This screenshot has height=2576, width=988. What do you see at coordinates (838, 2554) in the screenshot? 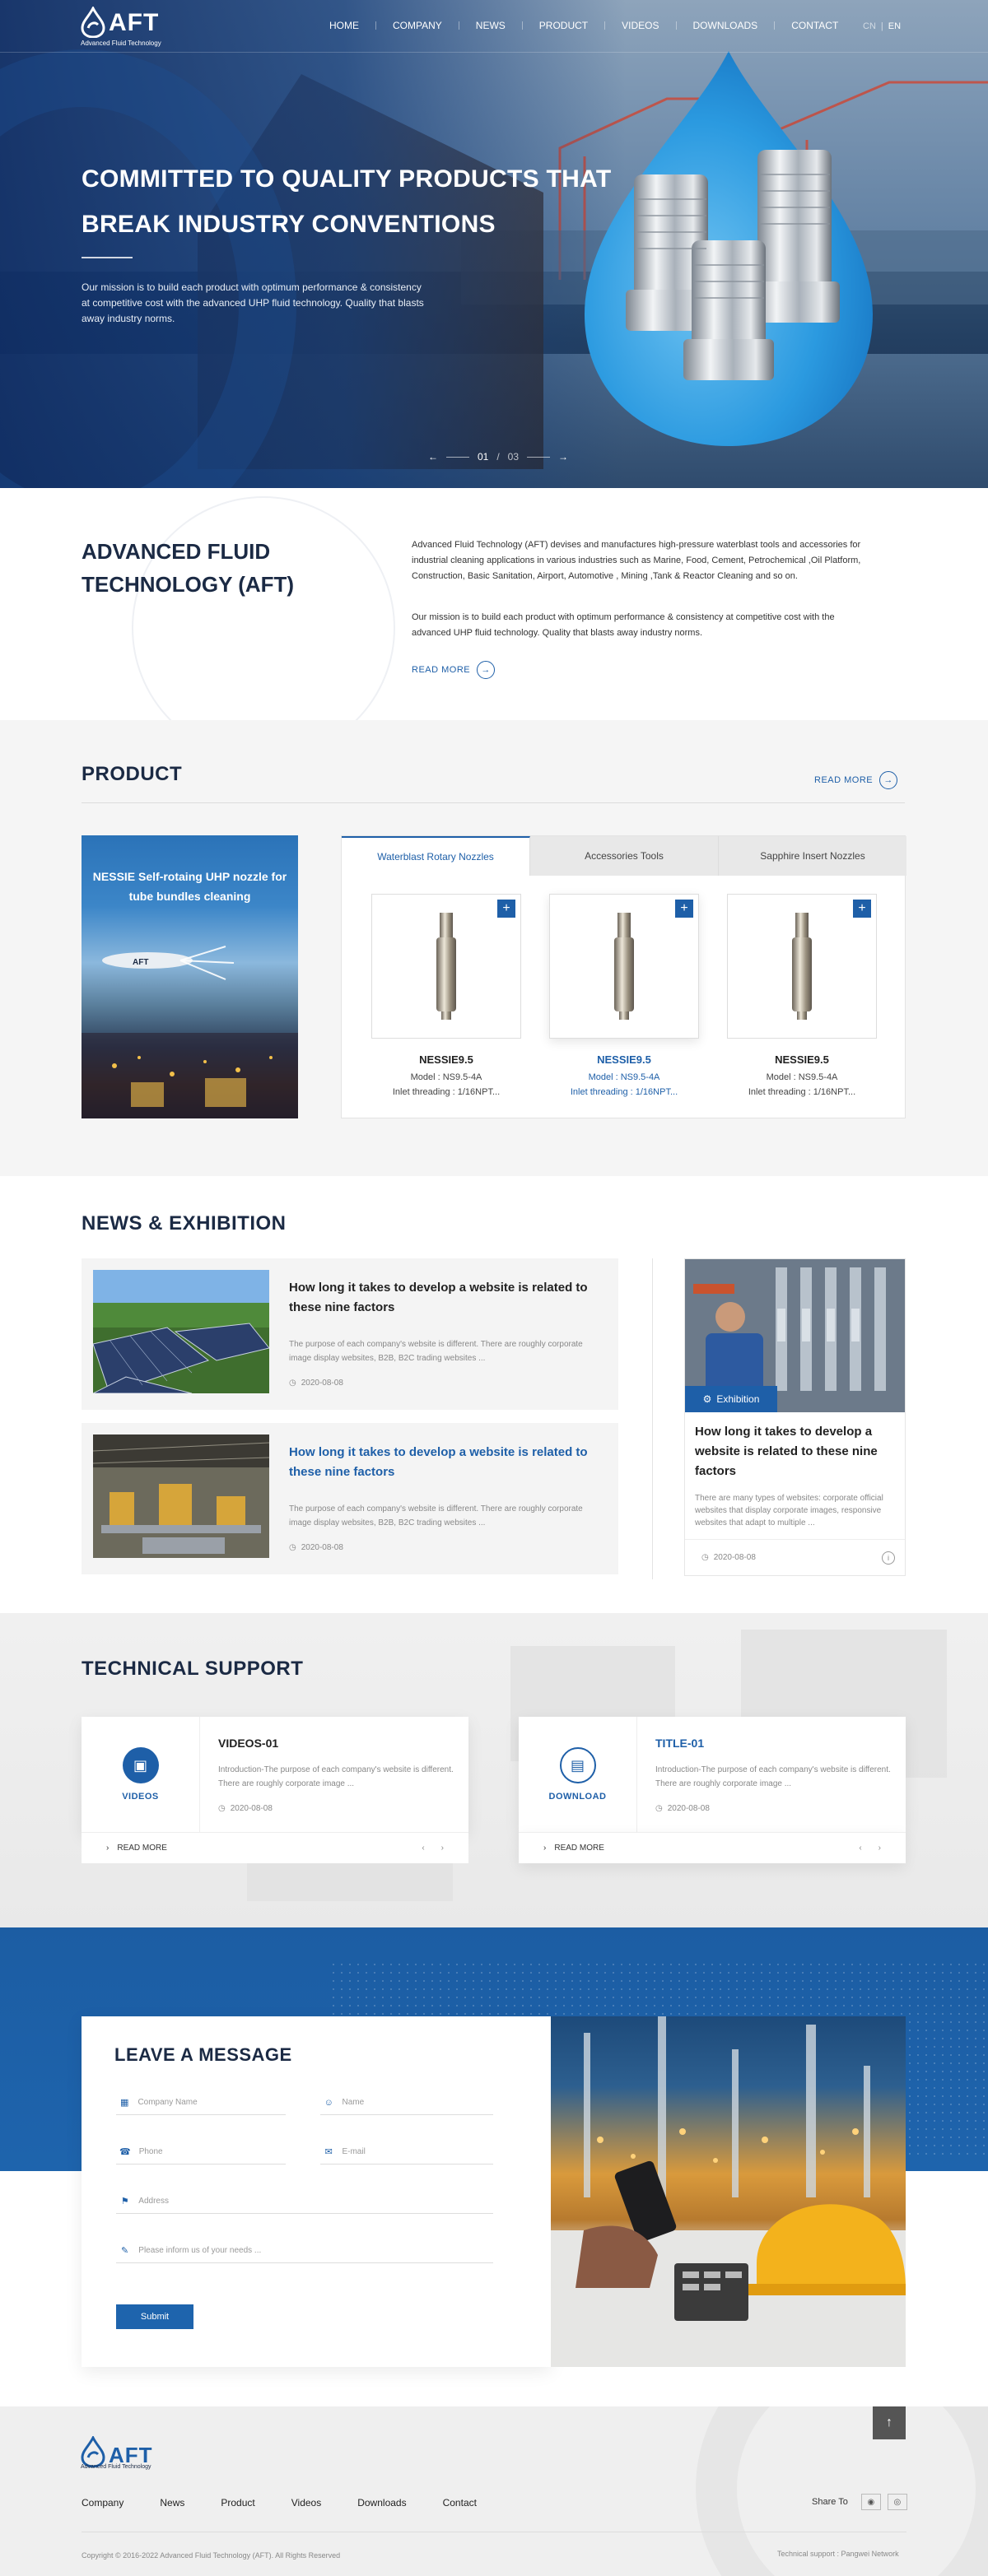
I see `technical-support-credit: Technical support : Pangwei Network` at bounding box center [838, 2554].